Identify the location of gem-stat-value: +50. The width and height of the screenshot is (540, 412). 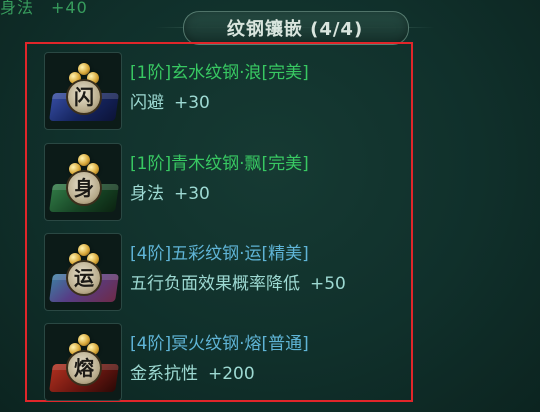
(328, 284).